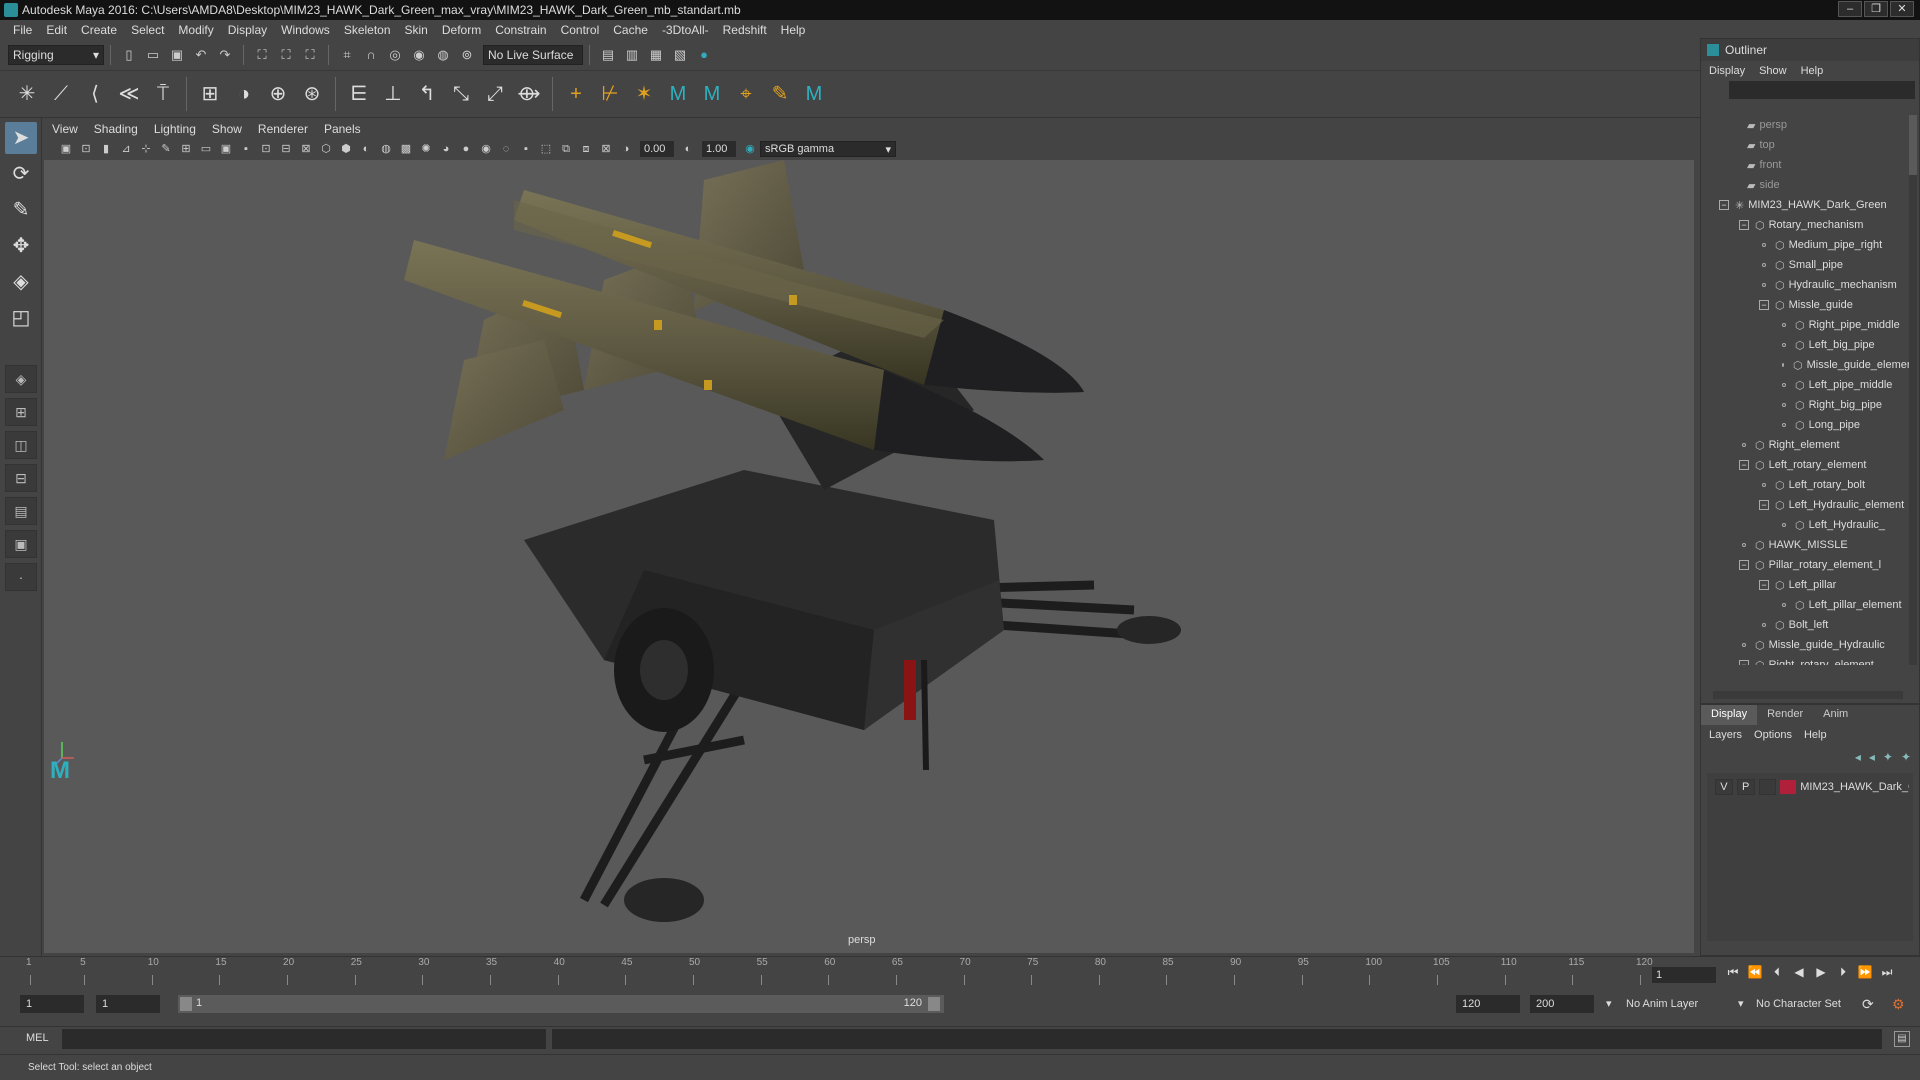 This screenshot has width=1920, height=1080. What do you see at coordinates (1835, 715) in the screenshot?
I see `tab-anim: Anim` at bounding box center [1835, 715].